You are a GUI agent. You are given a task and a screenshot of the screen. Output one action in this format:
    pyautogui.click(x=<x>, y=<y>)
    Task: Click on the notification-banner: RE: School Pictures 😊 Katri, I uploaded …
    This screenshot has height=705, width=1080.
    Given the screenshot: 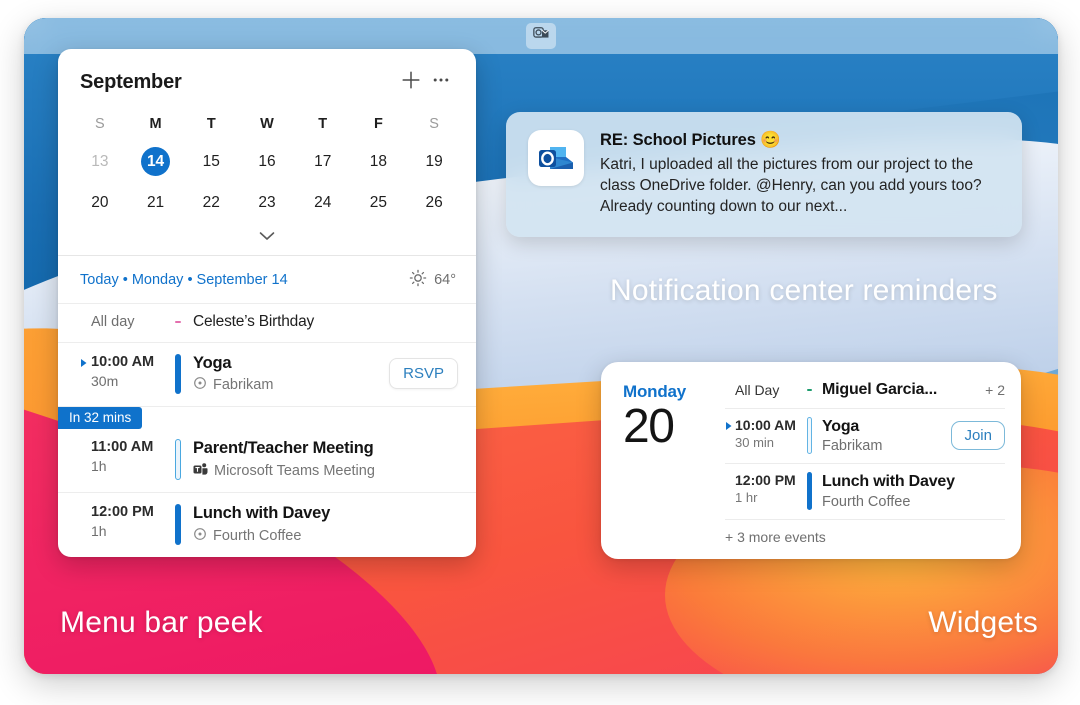 What is the action you would take?
    pyautogui.click(x=764, y=175)
    